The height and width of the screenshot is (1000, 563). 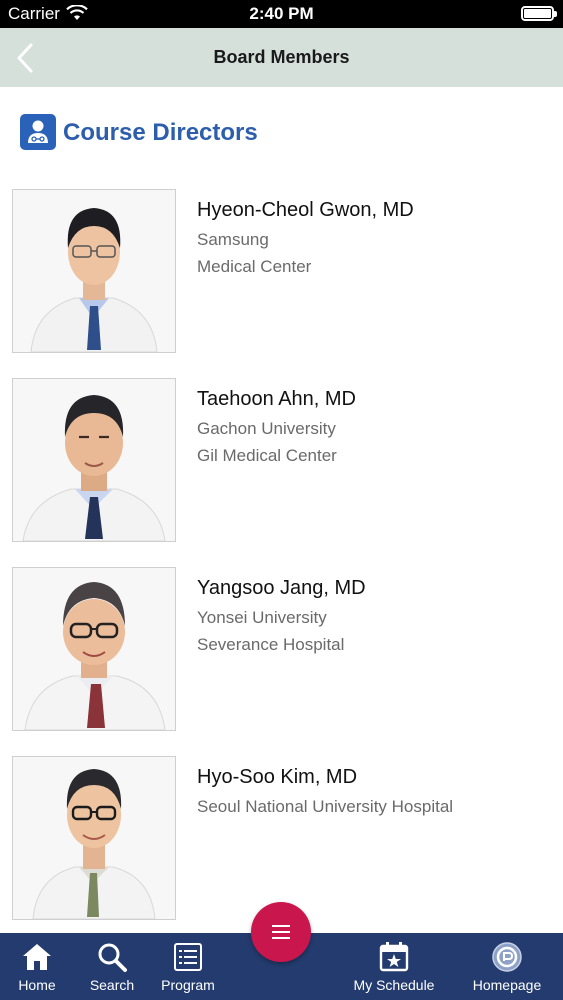 What do you see at coordinates (267, 455) in the screenshot?
I see `member-affiliation: Gil Medical Center` at bounding box center [267, 455].